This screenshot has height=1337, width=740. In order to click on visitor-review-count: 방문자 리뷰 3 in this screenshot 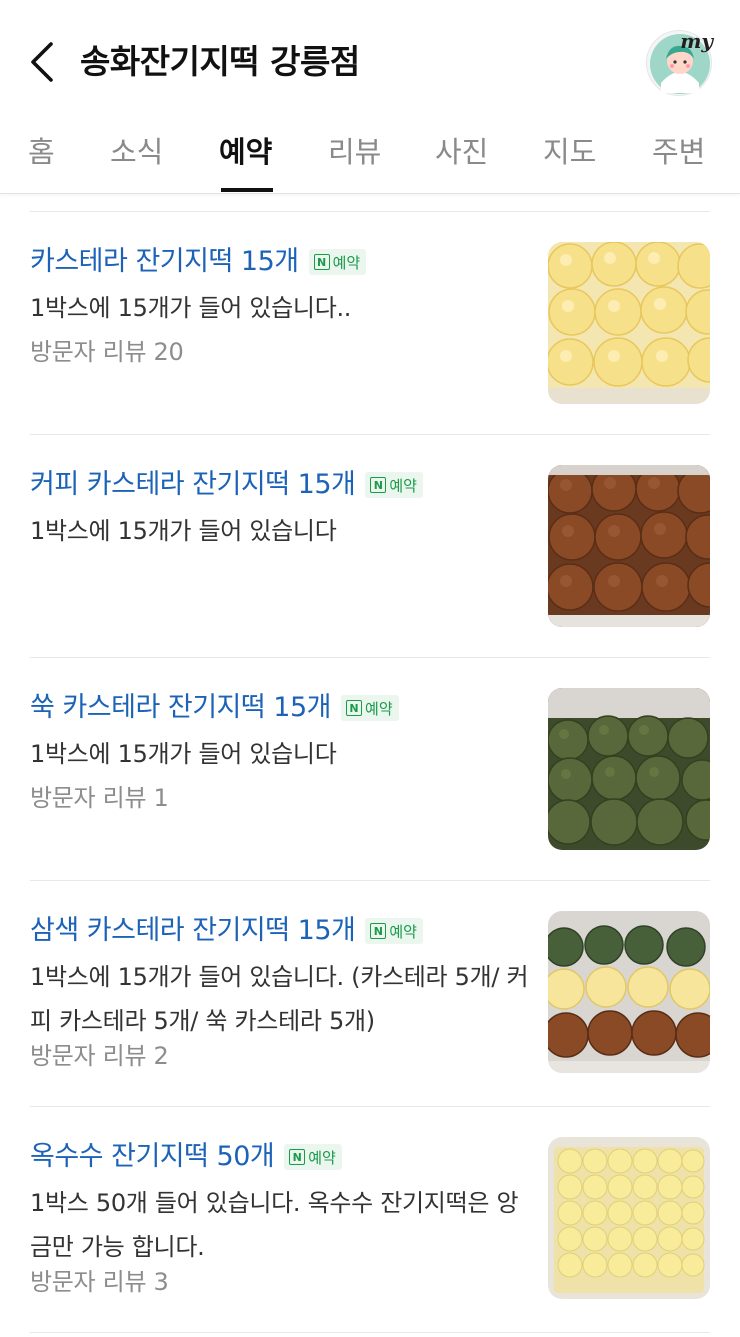, I will do `click(99, 1282)`.